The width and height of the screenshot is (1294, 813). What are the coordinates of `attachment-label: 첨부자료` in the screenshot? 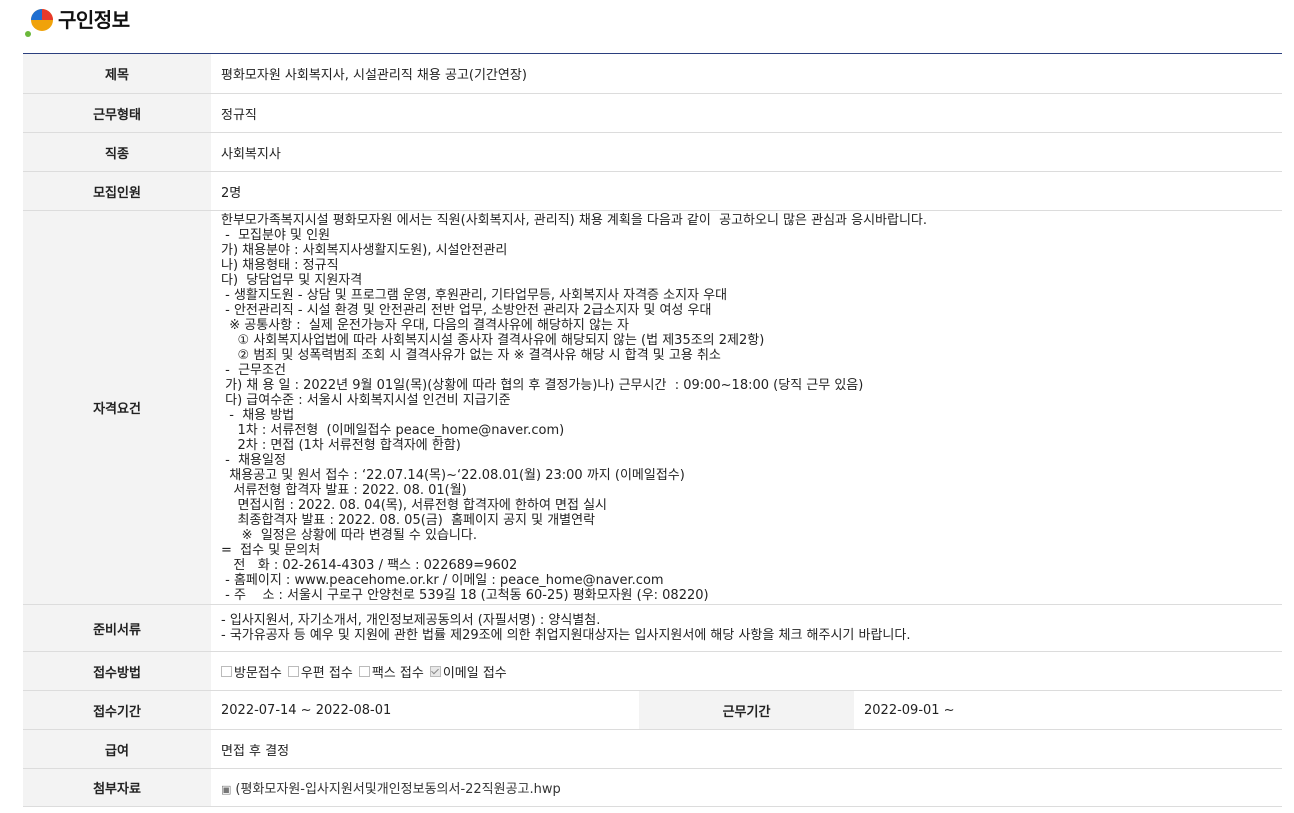 It's located at (117, 787).